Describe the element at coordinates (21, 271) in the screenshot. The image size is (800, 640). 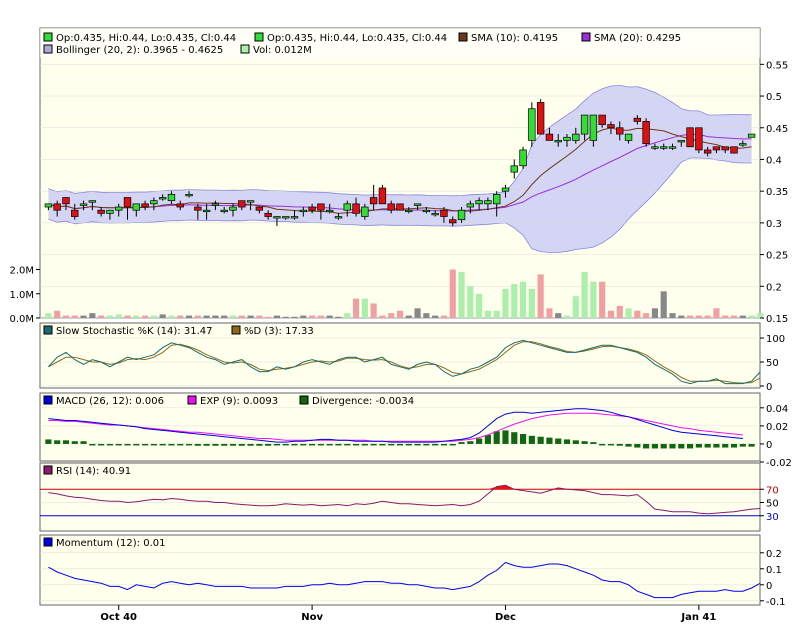
I see `volume-tick-label: 2.0M` at that location.